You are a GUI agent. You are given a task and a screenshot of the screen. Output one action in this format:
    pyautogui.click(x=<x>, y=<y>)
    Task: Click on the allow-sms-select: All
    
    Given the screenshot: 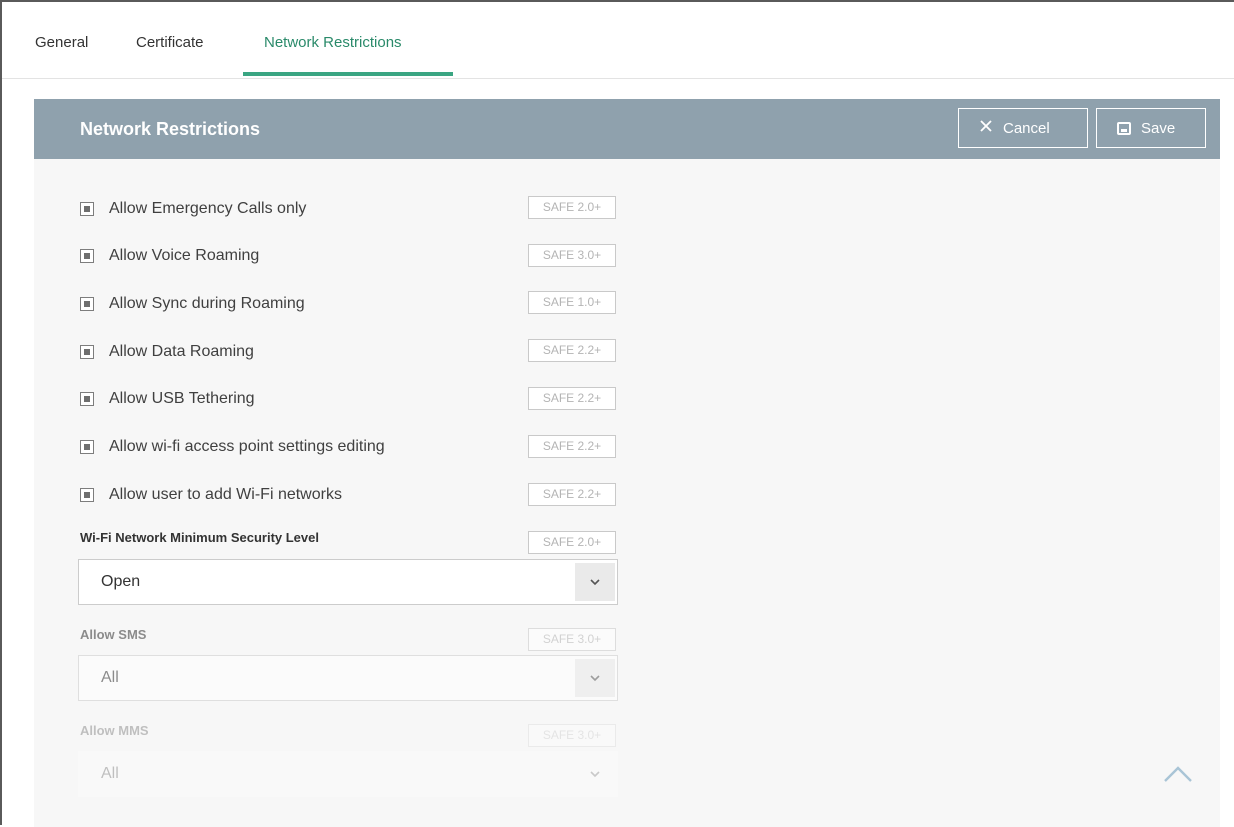 What is the action you would take?
    pyautogui.click(x=348, y=678)
    